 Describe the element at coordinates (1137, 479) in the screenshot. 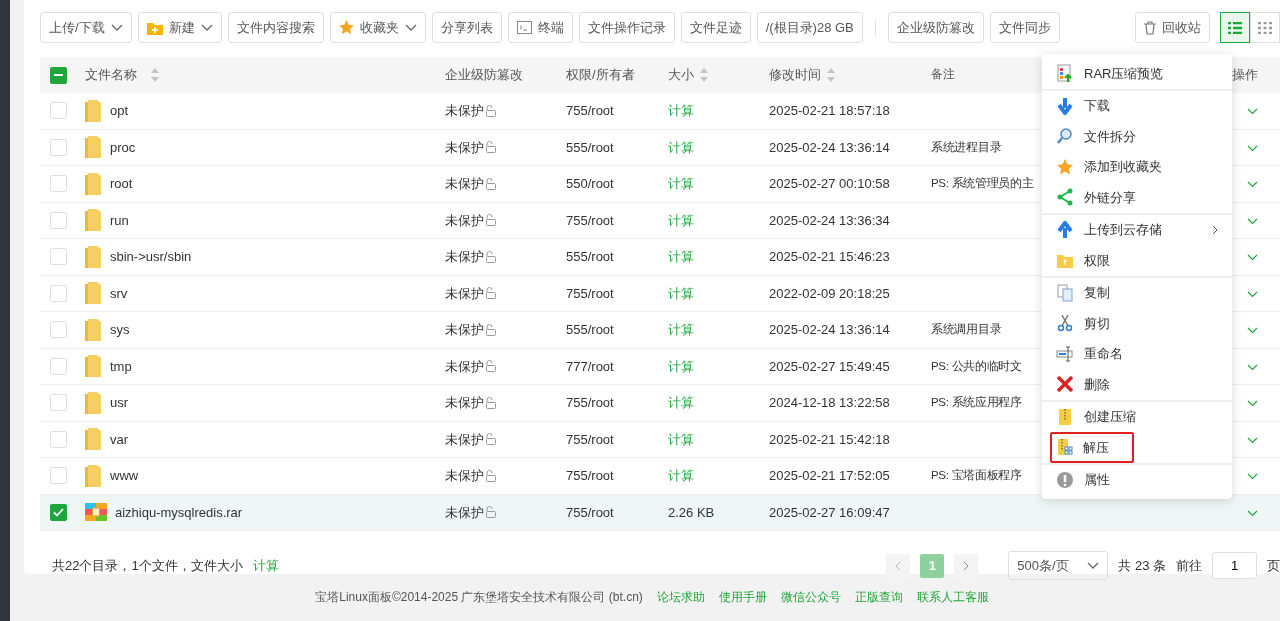

I see `menu-item: 属性` at that location.